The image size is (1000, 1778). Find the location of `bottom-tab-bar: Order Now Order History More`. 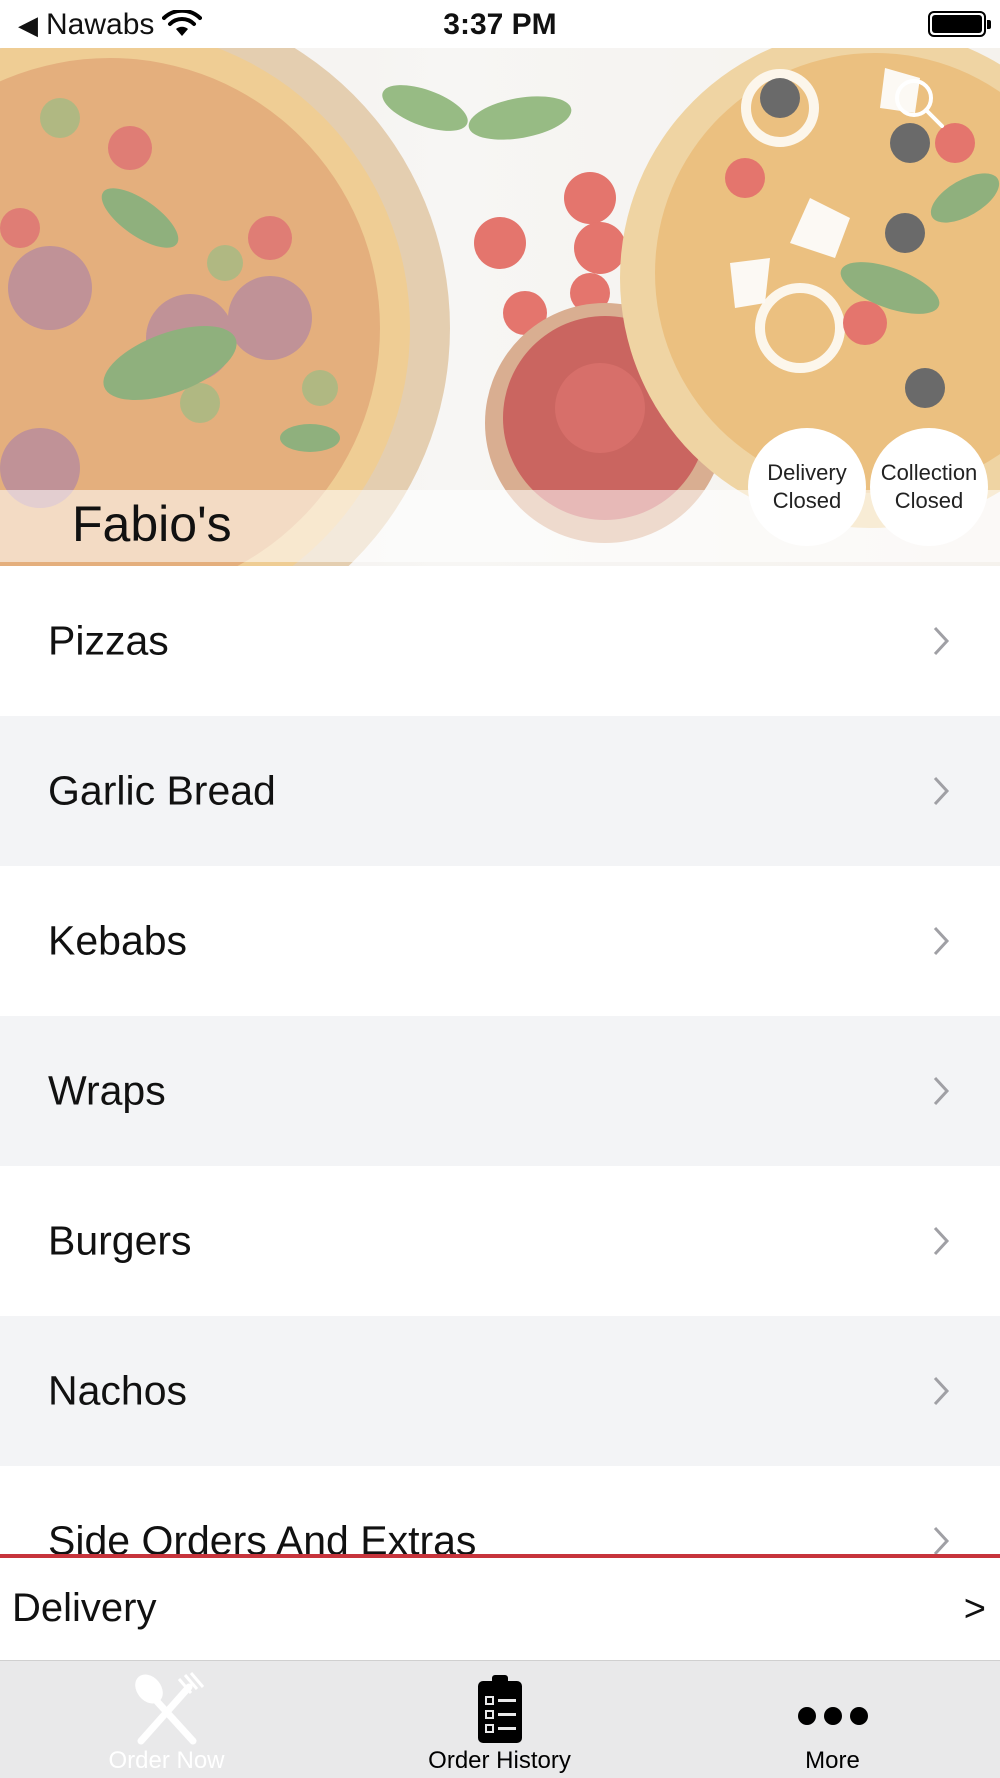

bottom-tab-bar: Order Now Order History More is located at coordinates (500, 1719).